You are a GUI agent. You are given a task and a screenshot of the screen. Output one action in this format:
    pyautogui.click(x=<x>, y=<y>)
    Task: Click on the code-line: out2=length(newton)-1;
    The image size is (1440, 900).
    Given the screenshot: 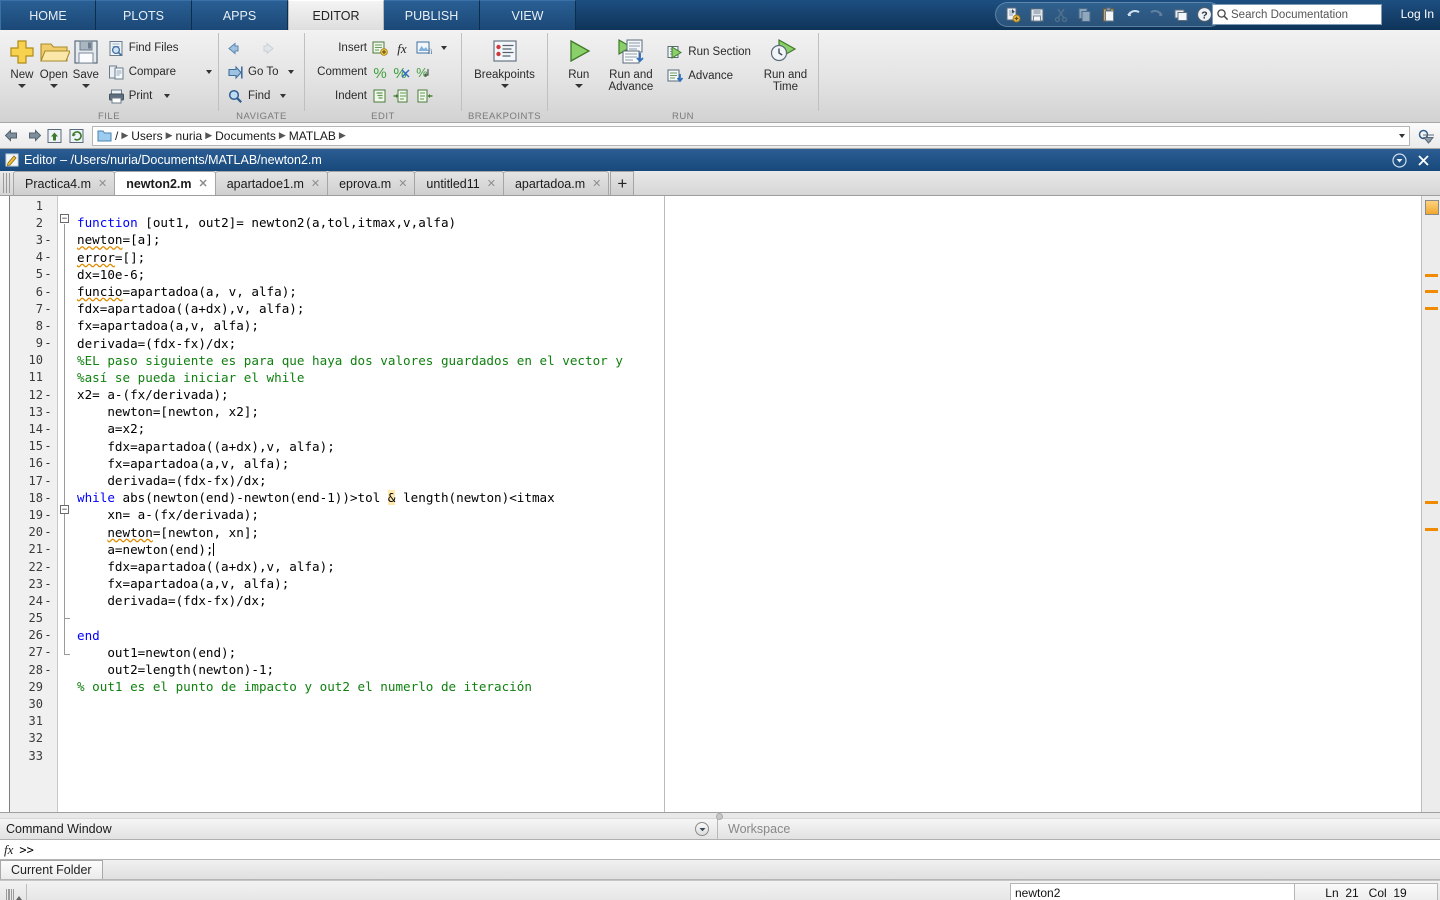 What is the action you would take?
    pyautogui.click(x=746, y=669)
    